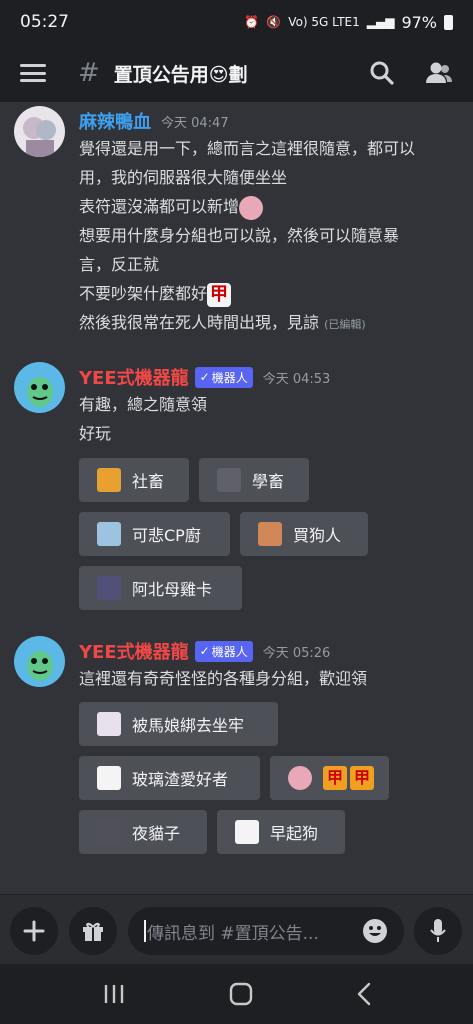  Describe the element at coordinates (44, 22) in the screenshot. I see `status-time: 05:27` at that location.